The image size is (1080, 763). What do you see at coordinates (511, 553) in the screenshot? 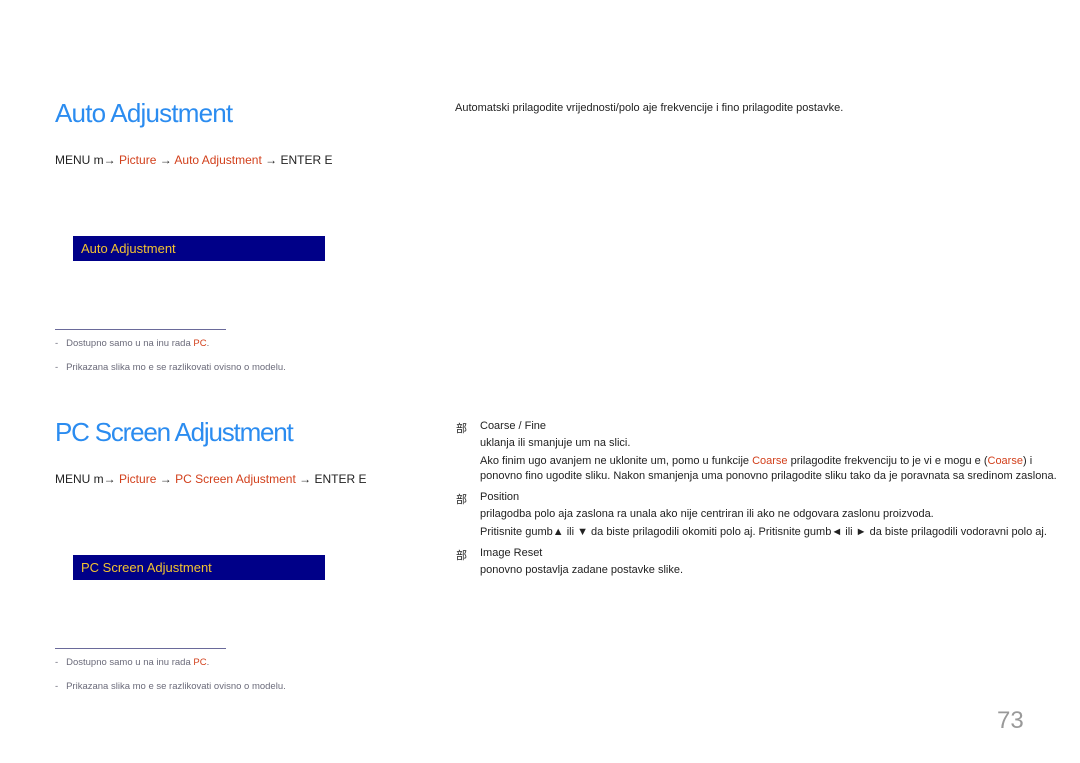
I see `option-title-image-reset: Image Reset` at bounding box center [511, 553].